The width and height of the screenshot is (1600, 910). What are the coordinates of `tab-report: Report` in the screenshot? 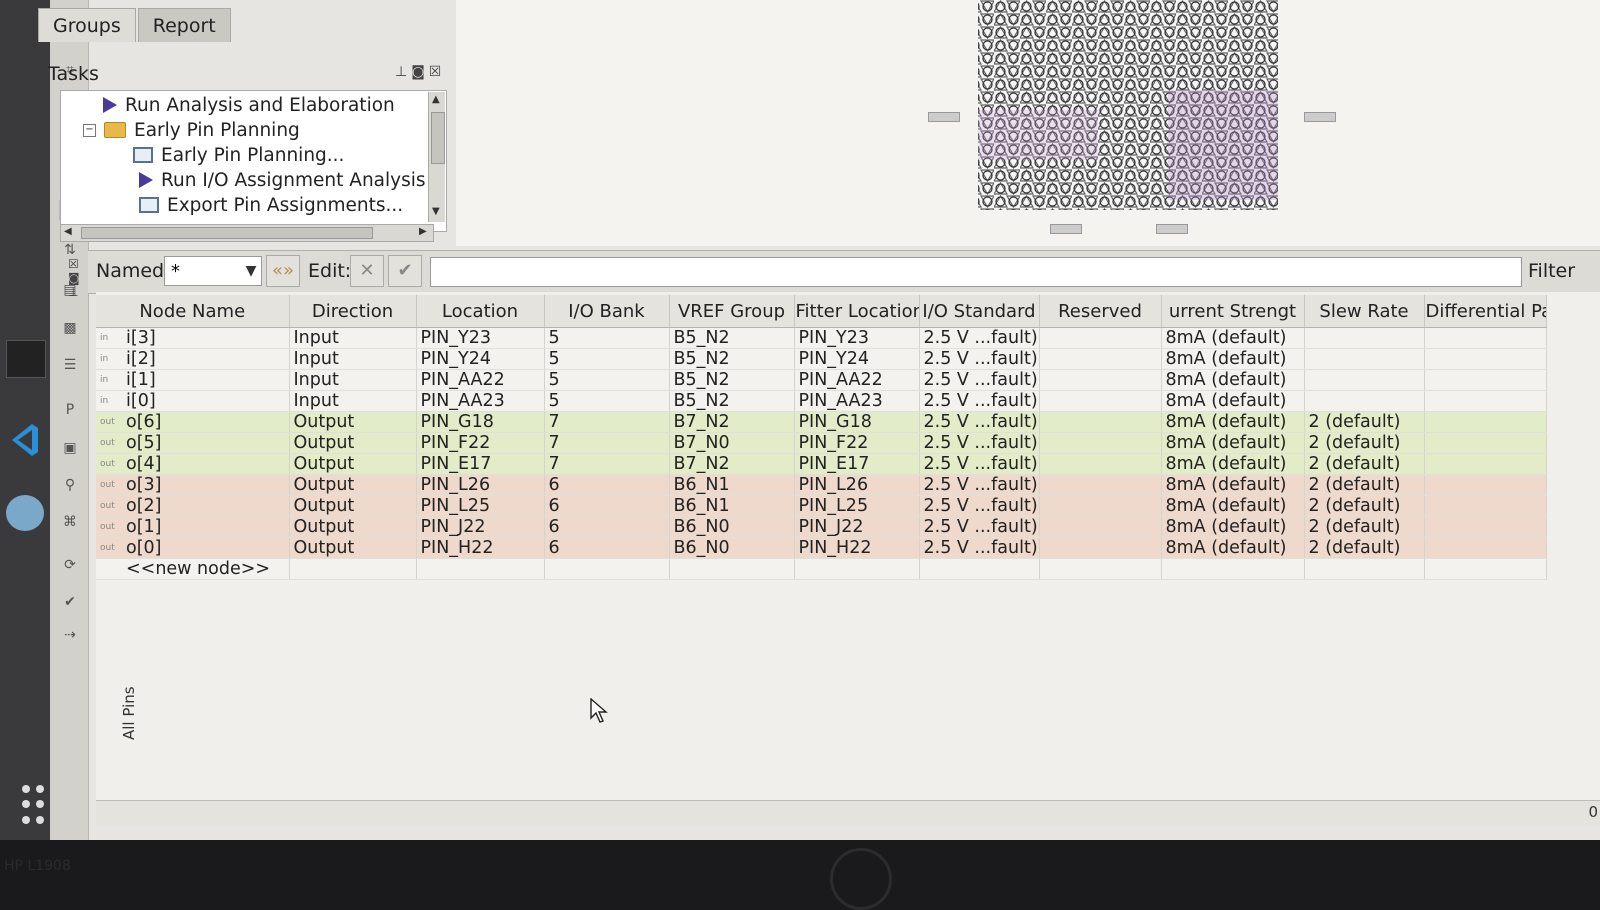 It's located at (184, 25).